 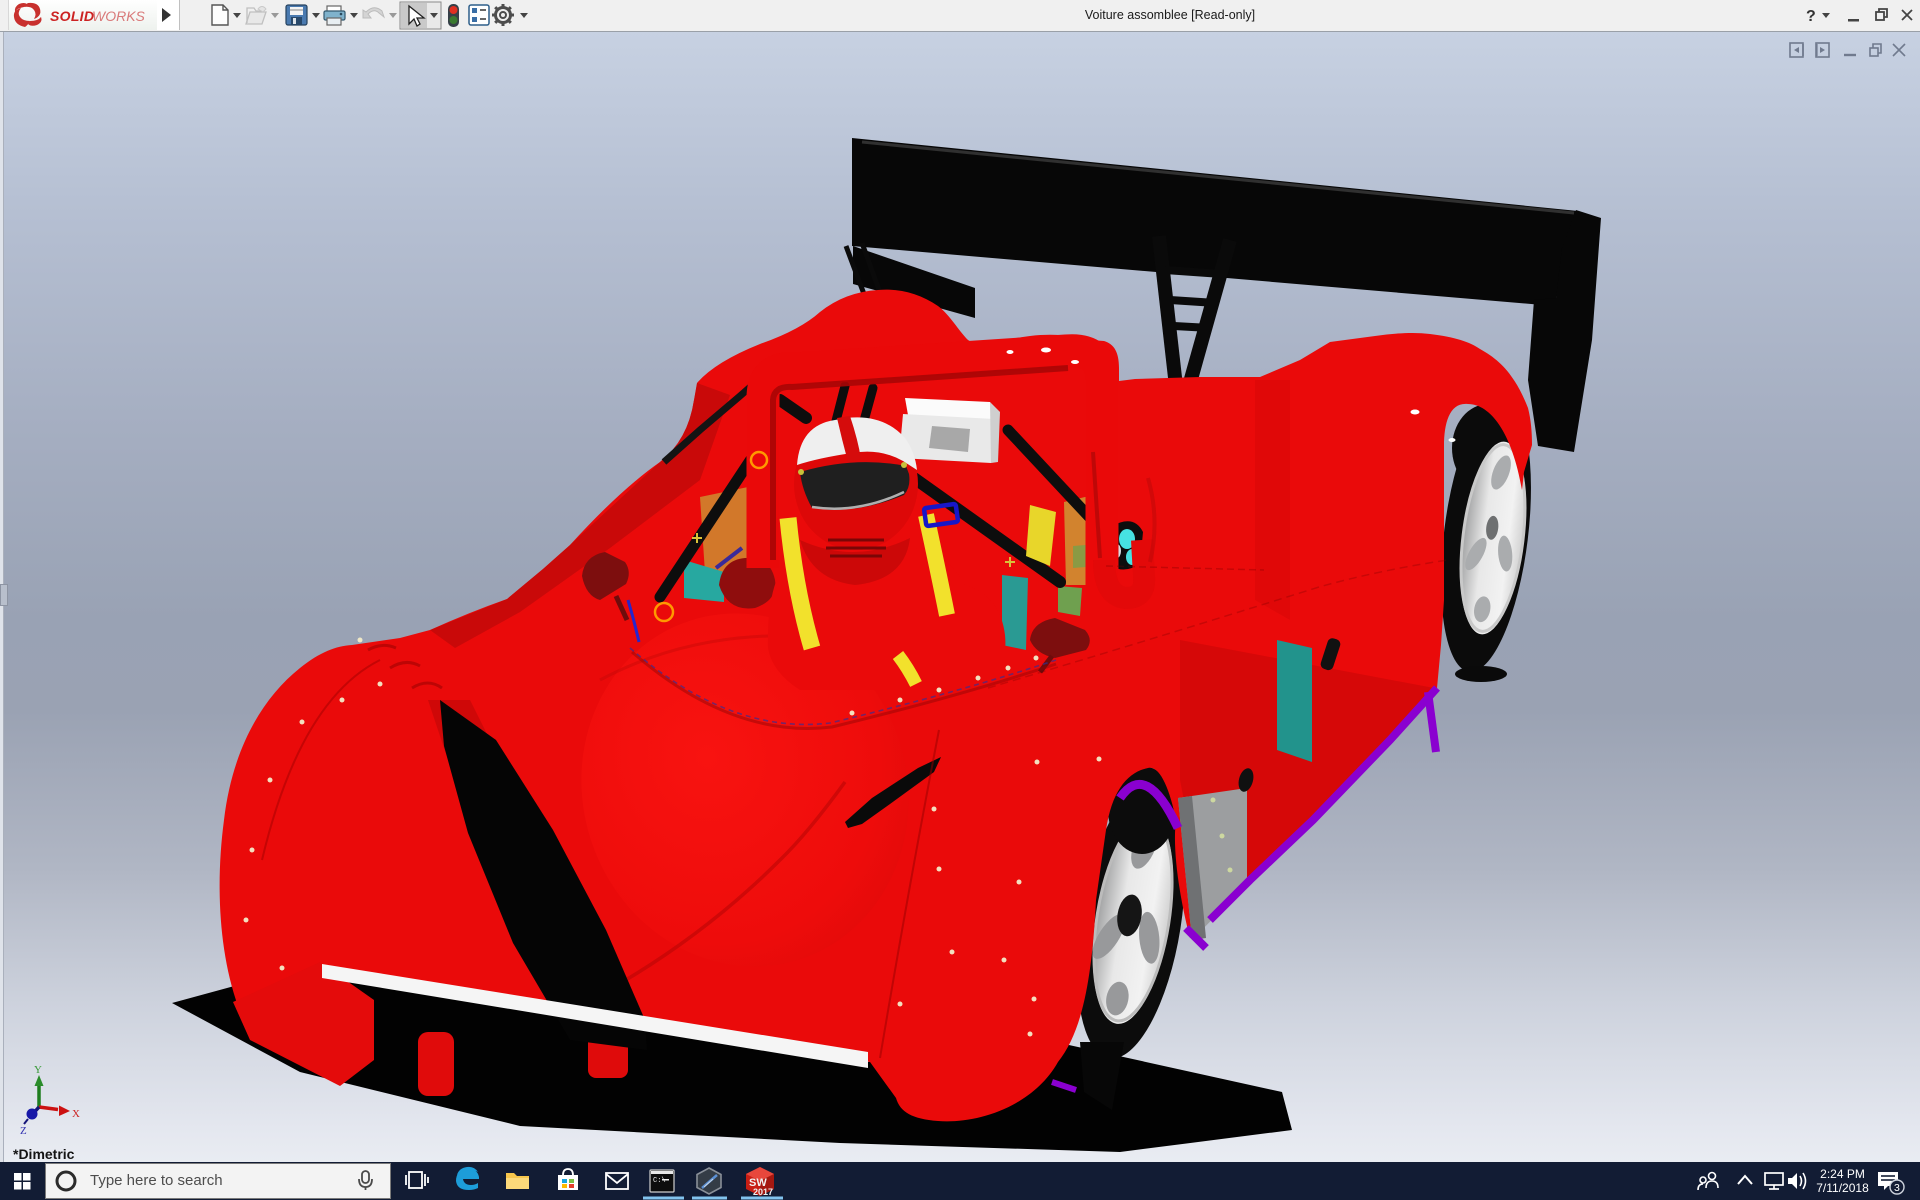 I want to click on svg-text: Y, so click(x=38, y=1070).